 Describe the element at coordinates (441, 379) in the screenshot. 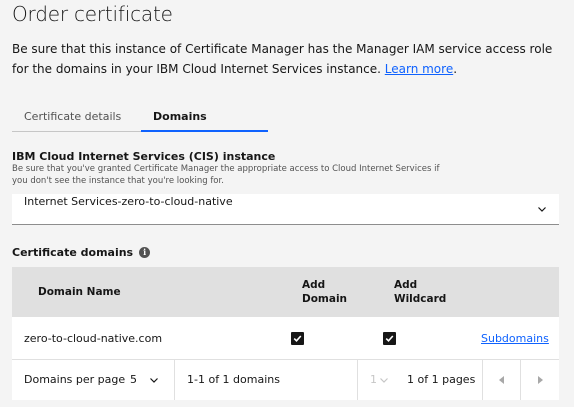

I see `pages-text: 1 of 1 pages` at that location.